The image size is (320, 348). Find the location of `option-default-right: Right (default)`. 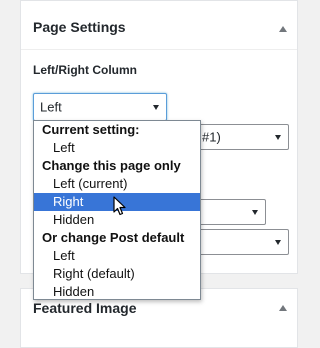

option-default-right: Right (default) is located at coordinates (117, 274).